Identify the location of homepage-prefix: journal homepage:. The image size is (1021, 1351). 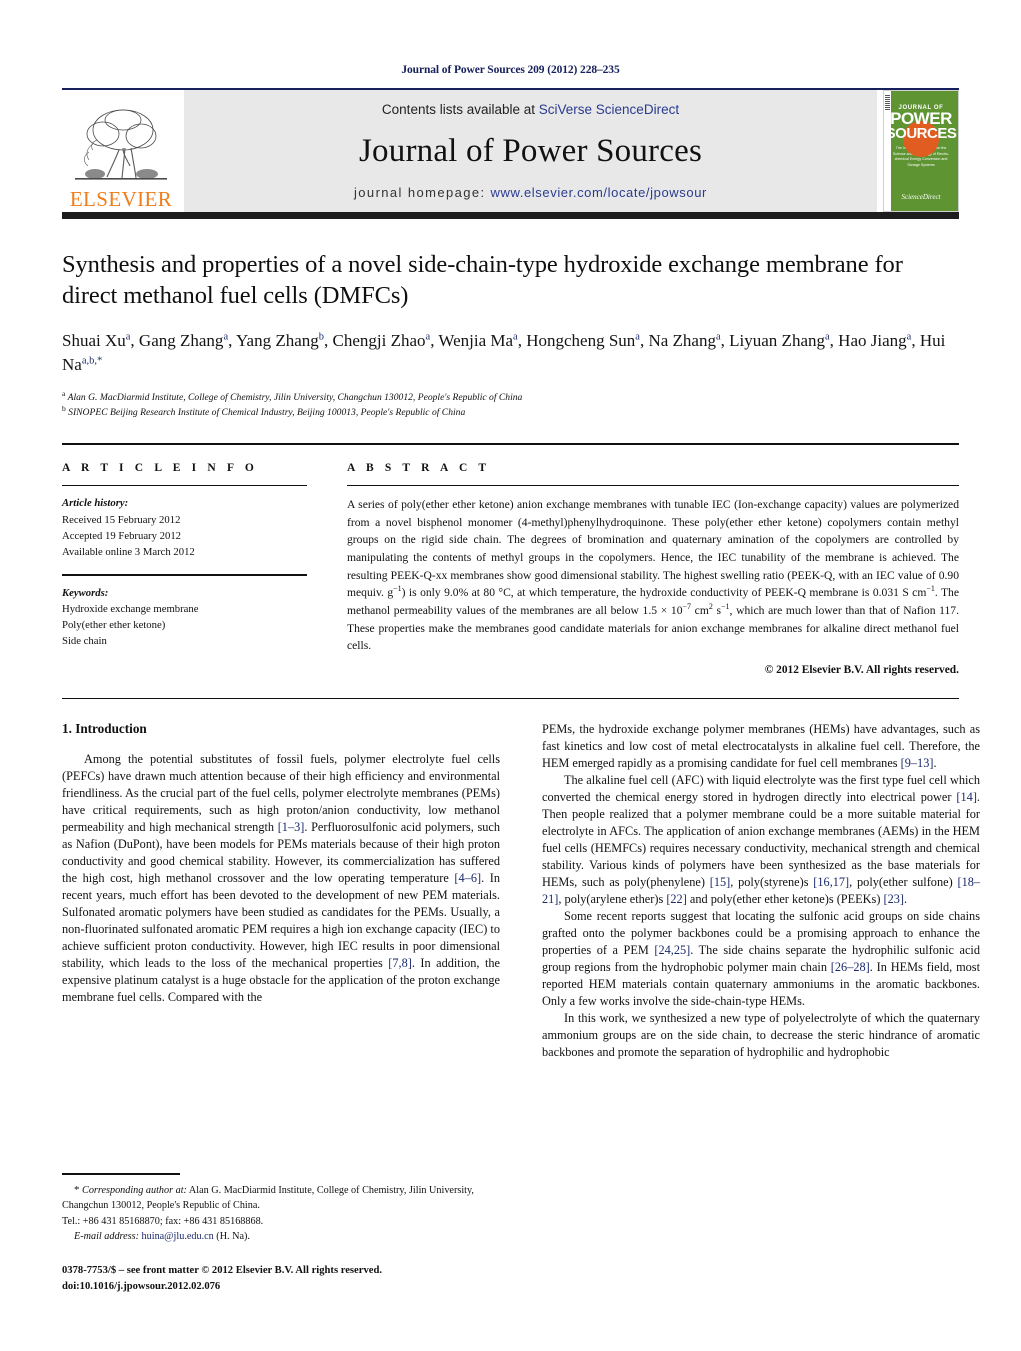
(422, 192).